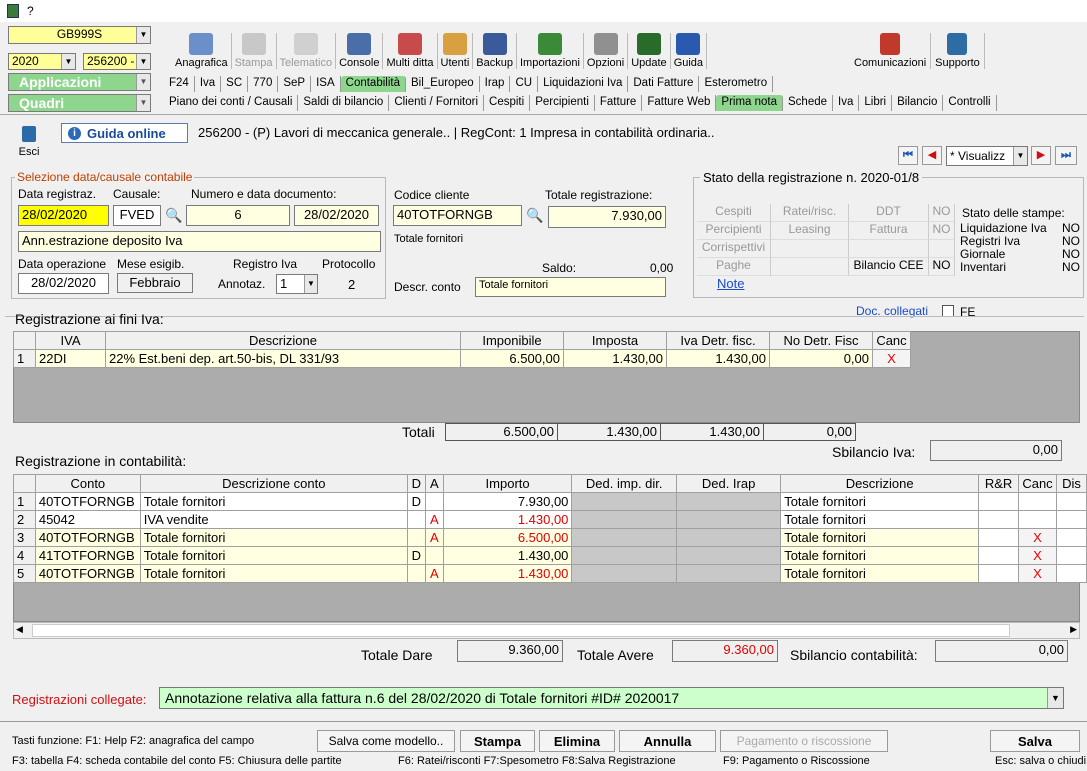  I want to click on payment-button: Pagamento o riscossione, so click(804, 741).